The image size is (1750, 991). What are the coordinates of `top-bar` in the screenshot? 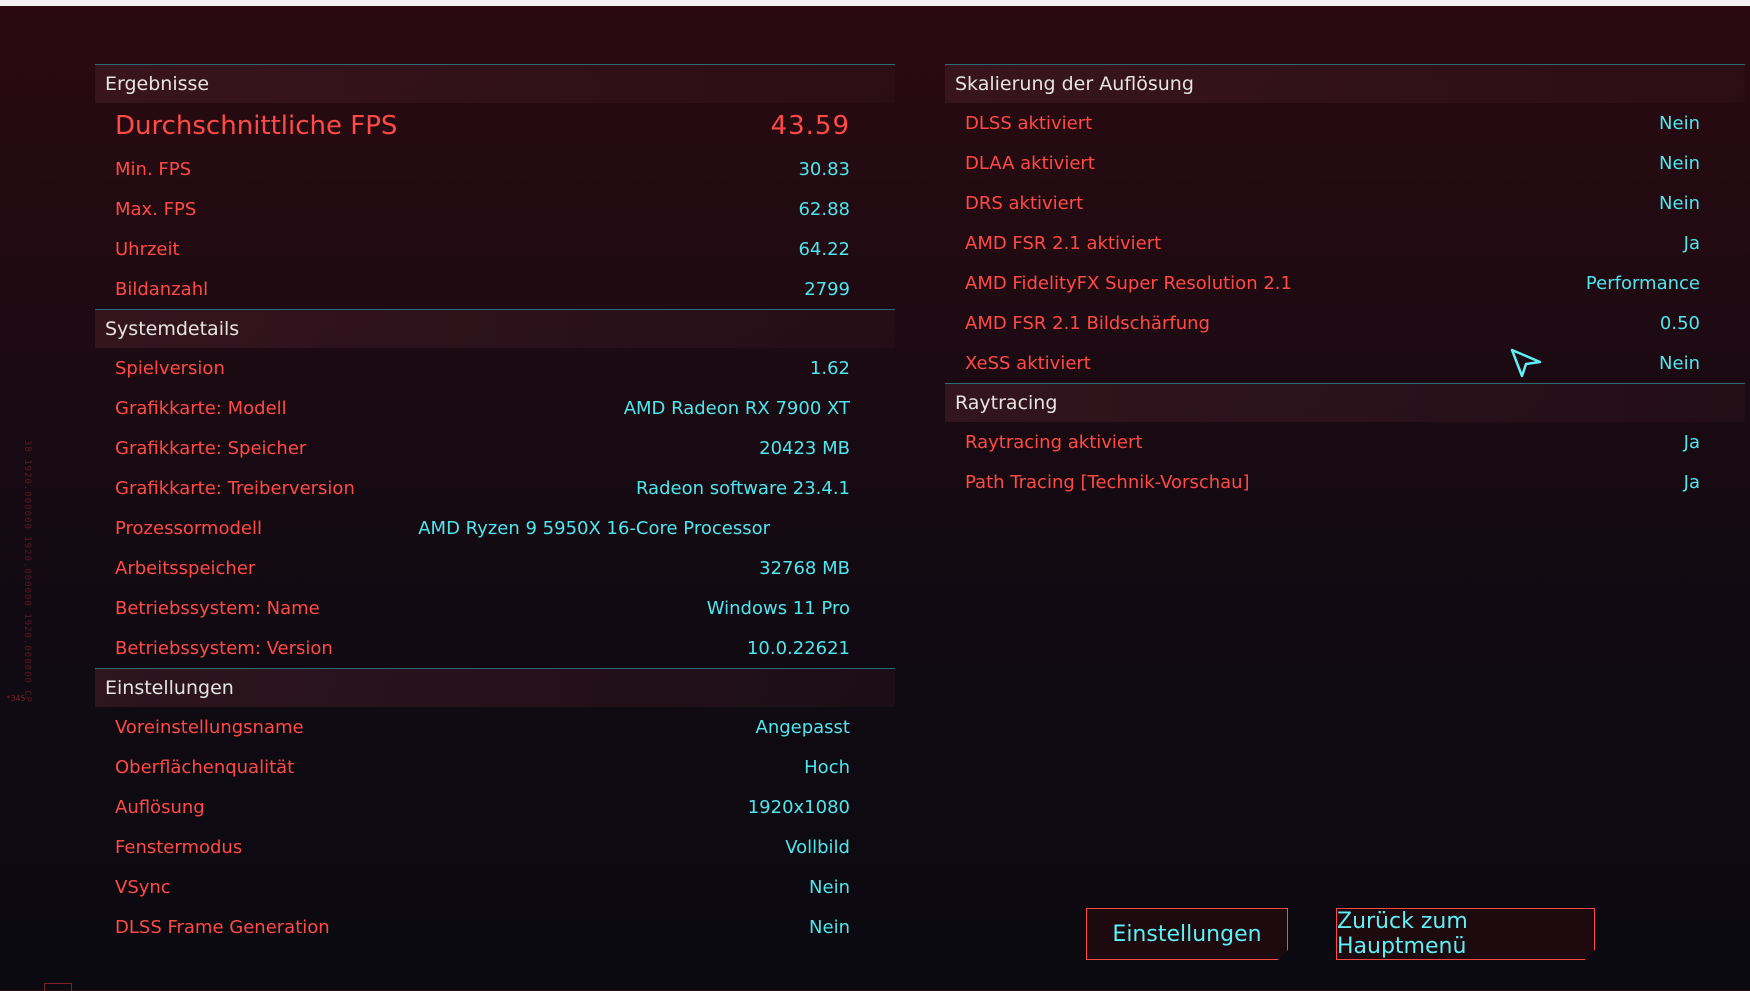 It's located at (875, 3).